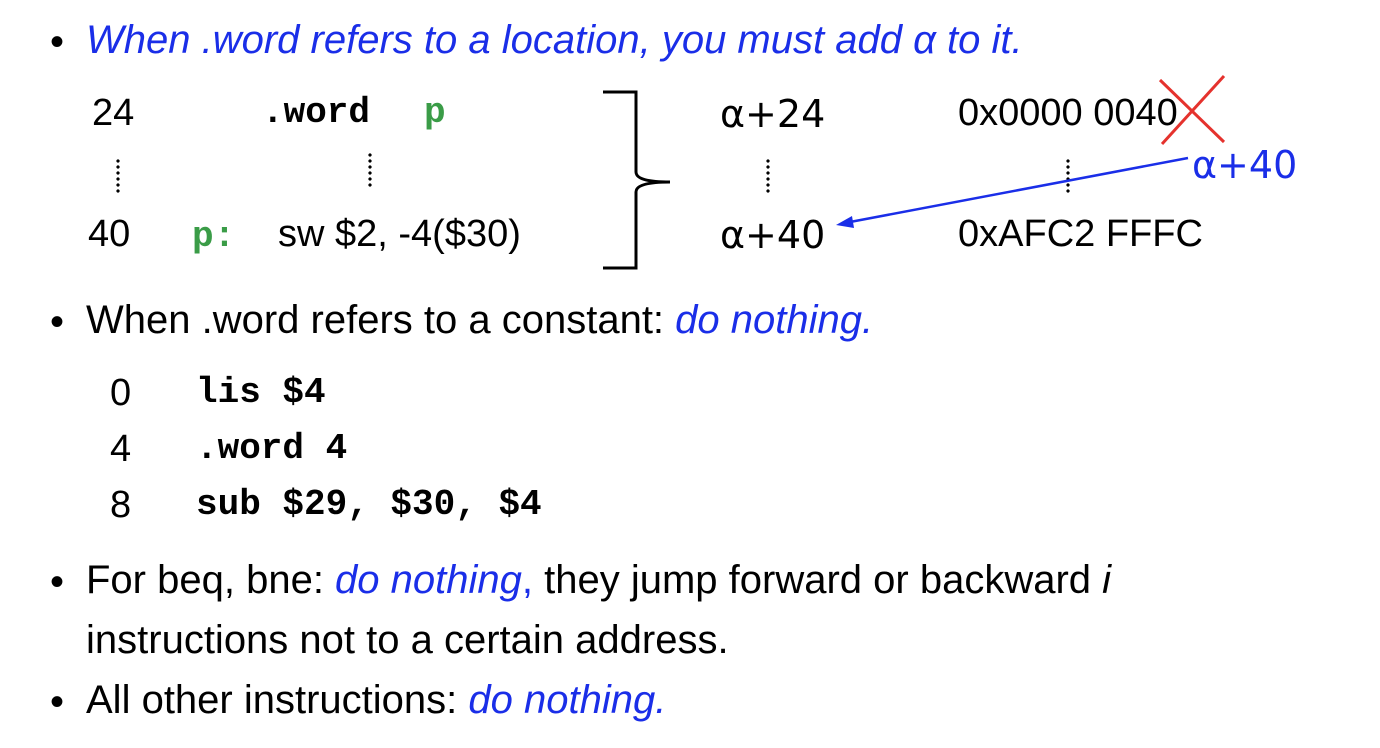 This screenshot has height=748, width=1380. What do you see at coordinates (272, 448) in the screenshot?
I see `const-code-1: .word 4` at bounding box center [272, 448].